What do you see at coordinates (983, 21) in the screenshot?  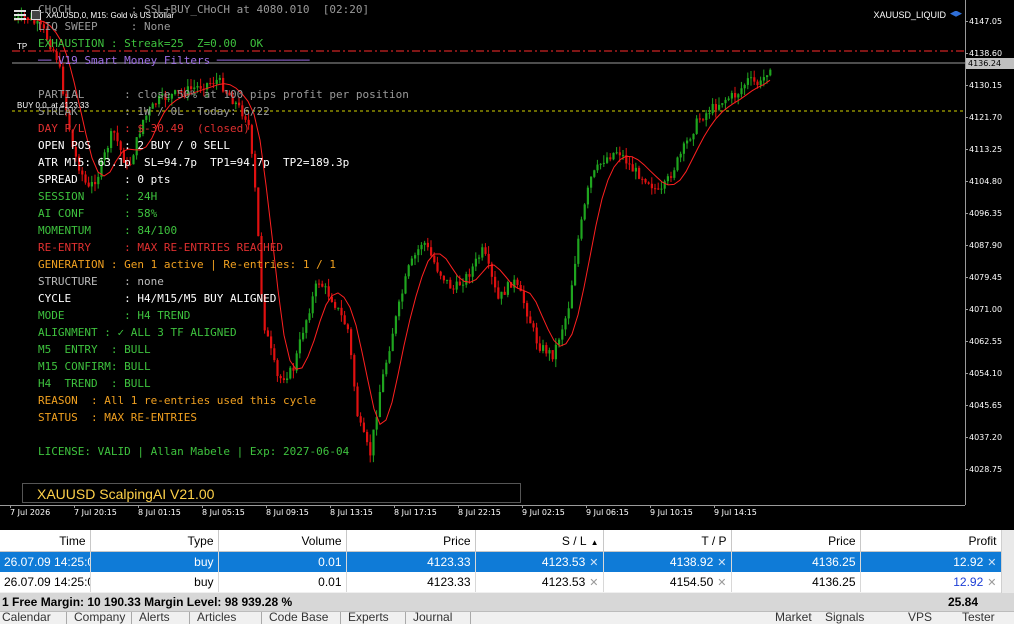 I see `price-tick: 4147.05` at bounding box center [983, 21].